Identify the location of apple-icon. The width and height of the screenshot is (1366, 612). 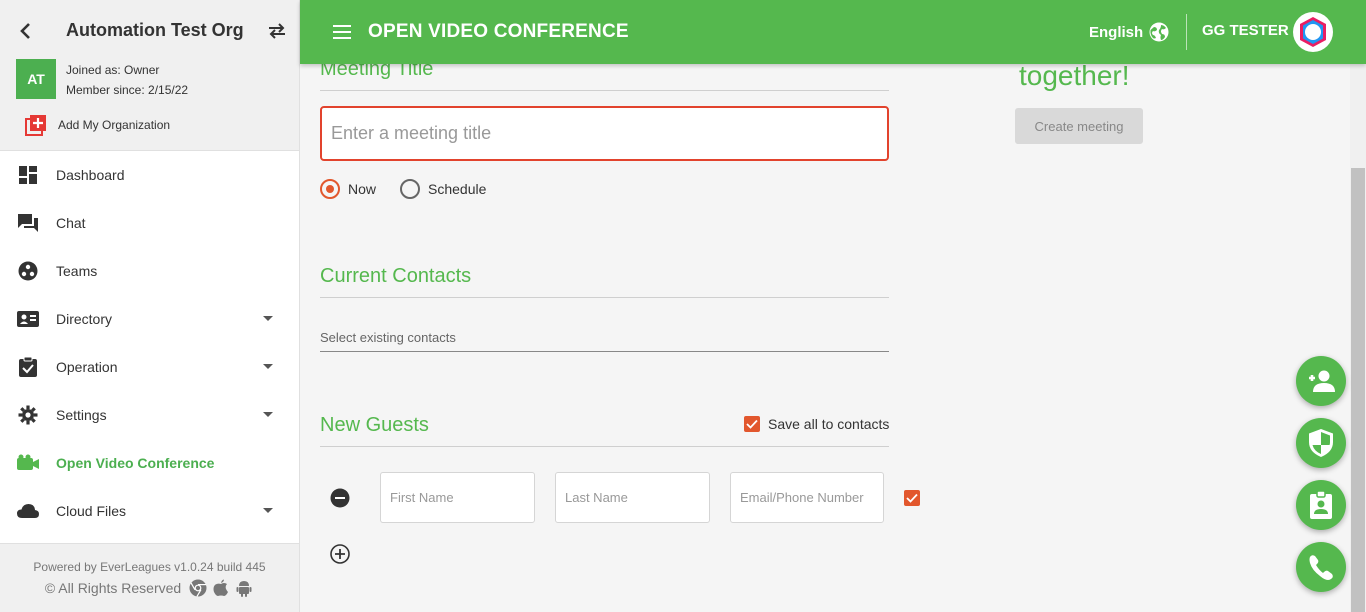
(221, 588).